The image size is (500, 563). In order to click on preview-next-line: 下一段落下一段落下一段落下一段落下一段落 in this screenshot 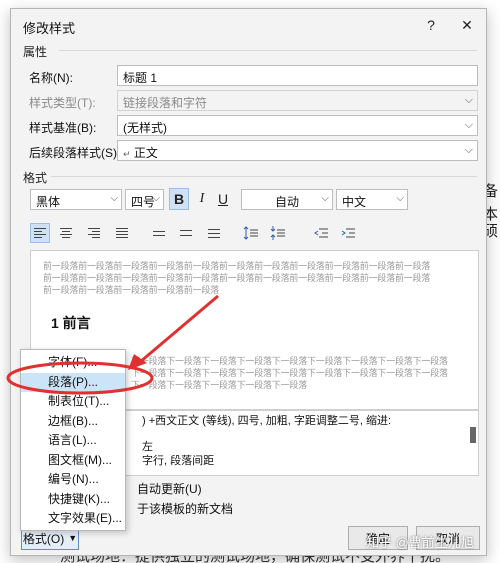, I will do `click(219, 385)`.